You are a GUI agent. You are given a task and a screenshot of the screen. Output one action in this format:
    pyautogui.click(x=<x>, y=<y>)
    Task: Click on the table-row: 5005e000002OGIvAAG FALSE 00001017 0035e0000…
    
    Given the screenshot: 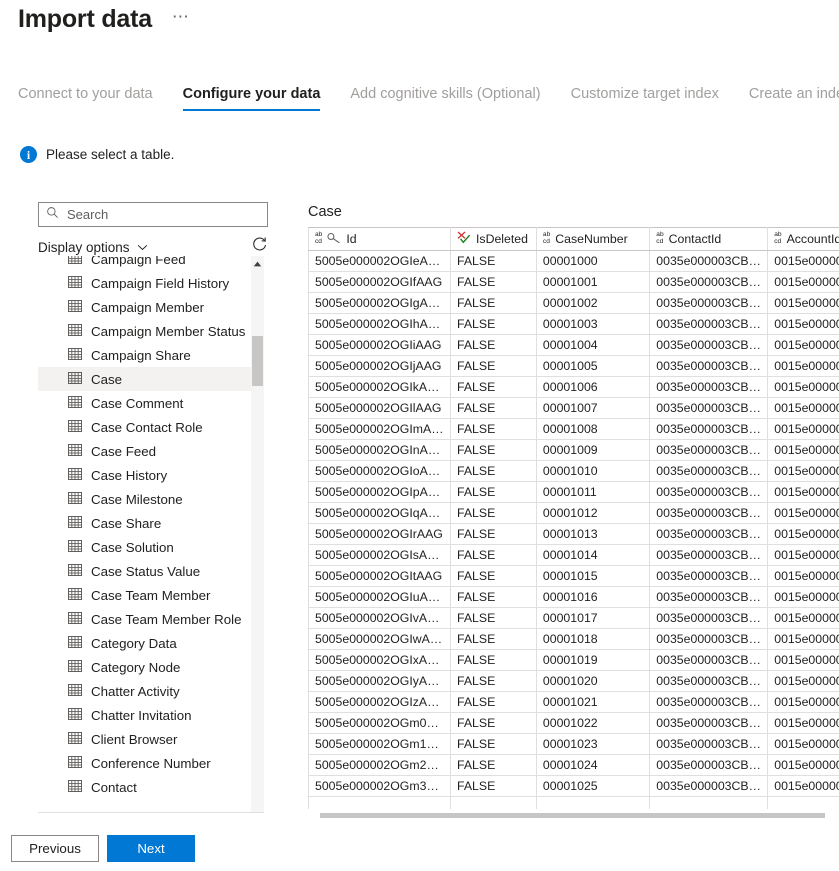 What is the action you would take?
    pyautogui.click(x=573, y=618)
    